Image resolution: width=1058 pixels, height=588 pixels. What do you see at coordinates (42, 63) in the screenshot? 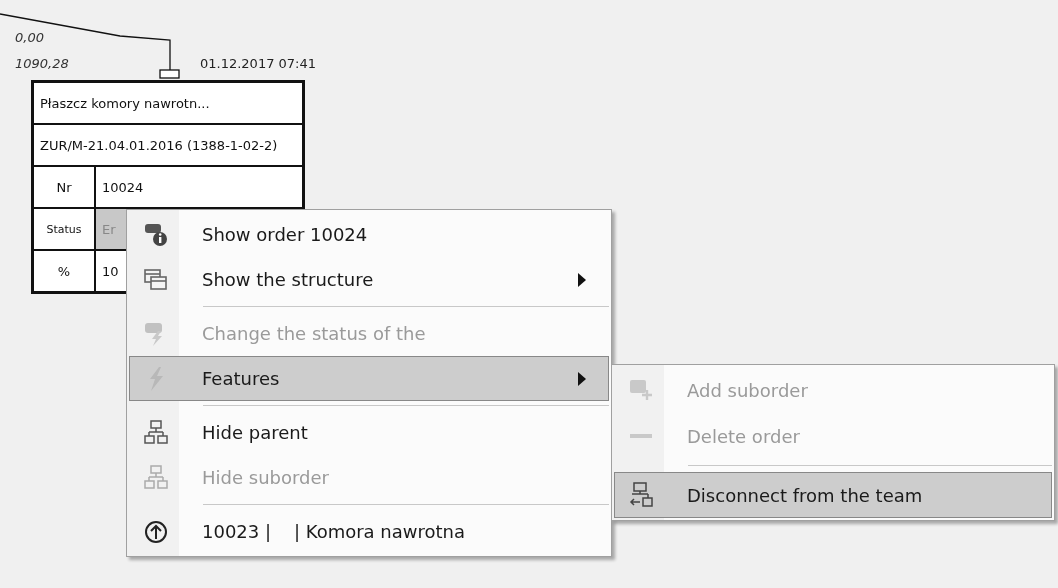
I see `link-label: 1090,28` at bounding box center [42, 63].